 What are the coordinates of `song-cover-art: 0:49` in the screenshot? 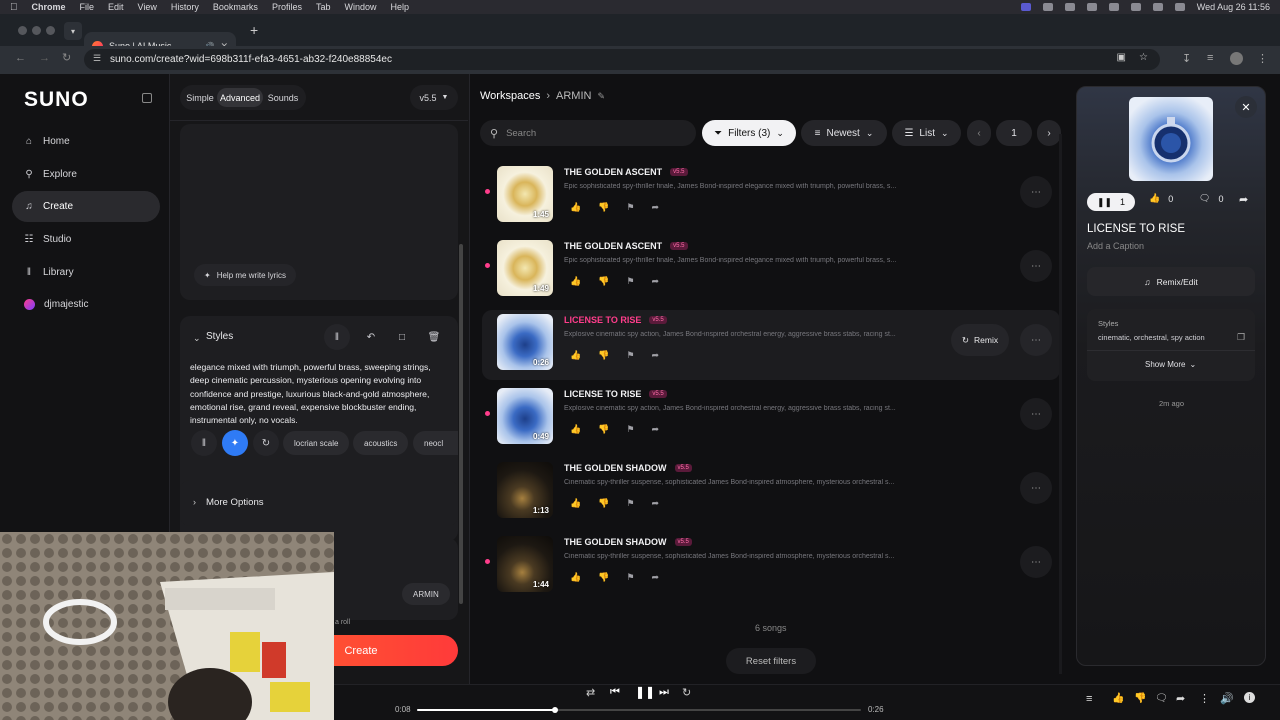 It's located at (525, 416).